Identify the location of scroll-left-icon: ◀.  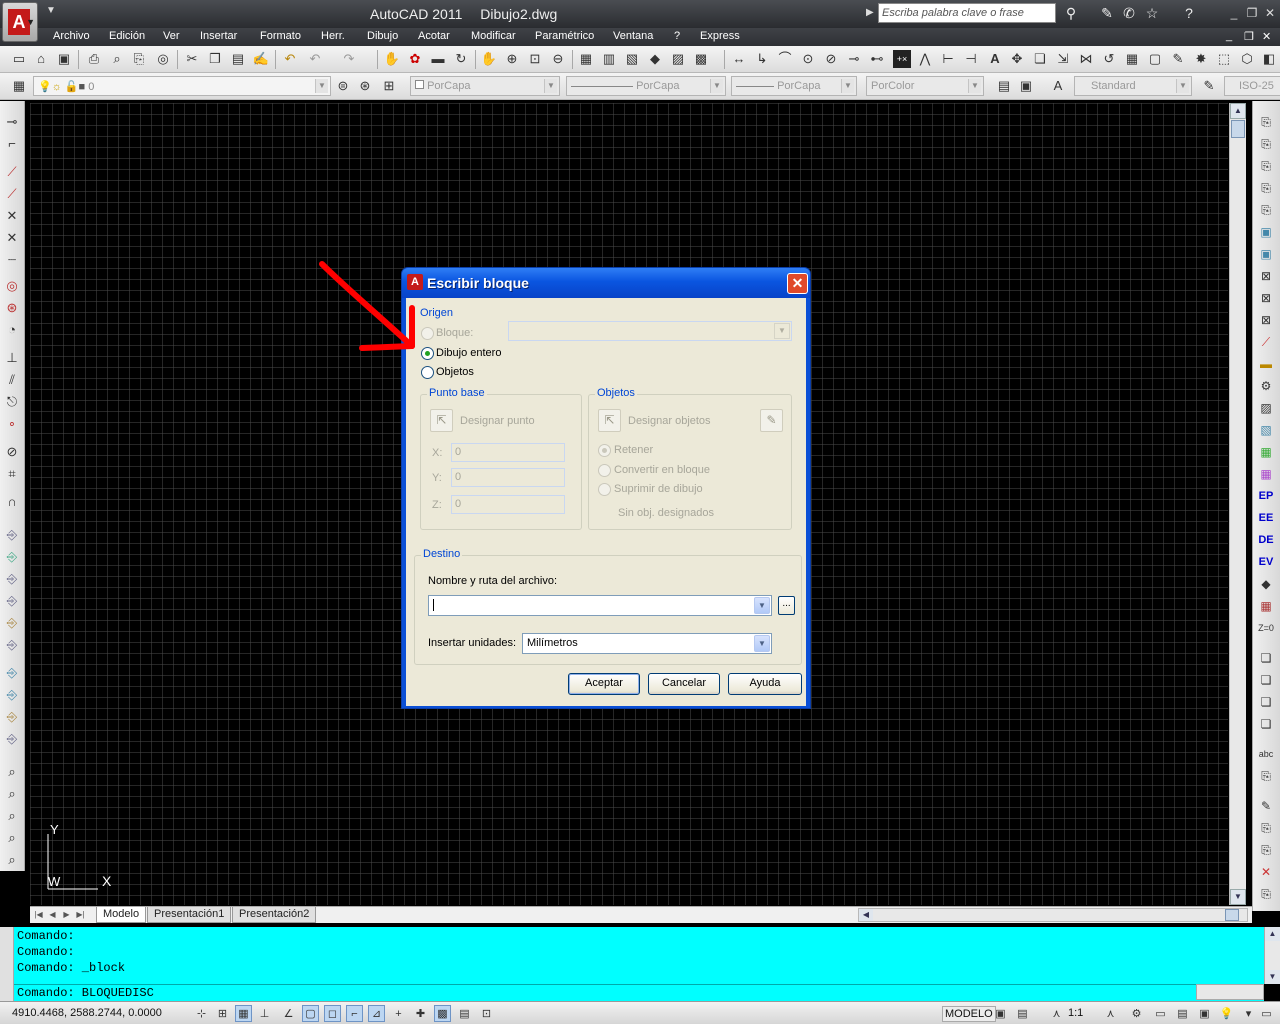
(866, 915).